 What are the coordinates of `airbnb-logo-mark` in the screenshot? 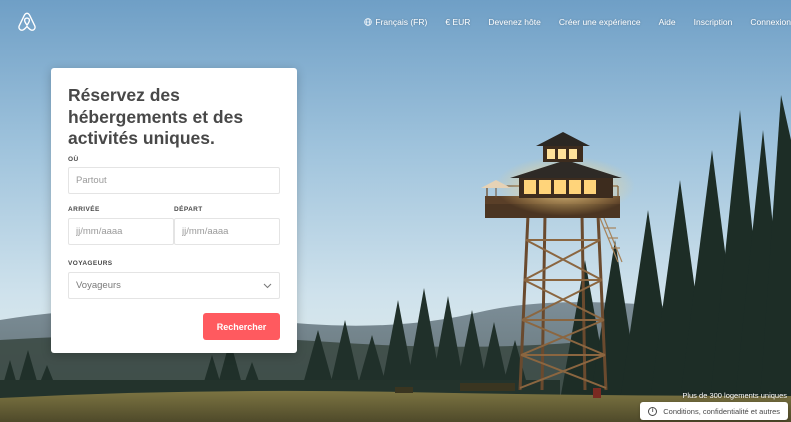 It's located at (27, 21).